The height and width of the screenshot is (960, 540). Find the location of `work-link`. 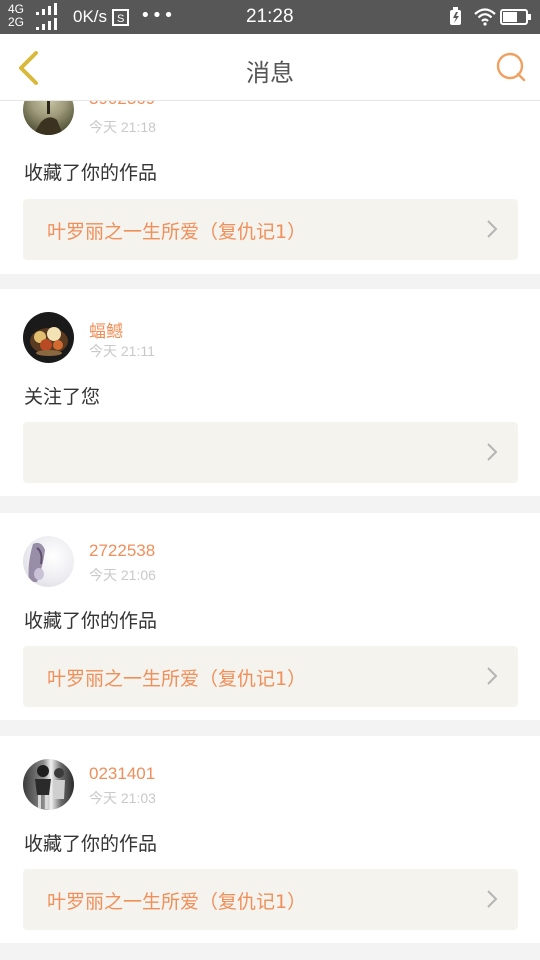

work-link is located at coordinates (270, 452).